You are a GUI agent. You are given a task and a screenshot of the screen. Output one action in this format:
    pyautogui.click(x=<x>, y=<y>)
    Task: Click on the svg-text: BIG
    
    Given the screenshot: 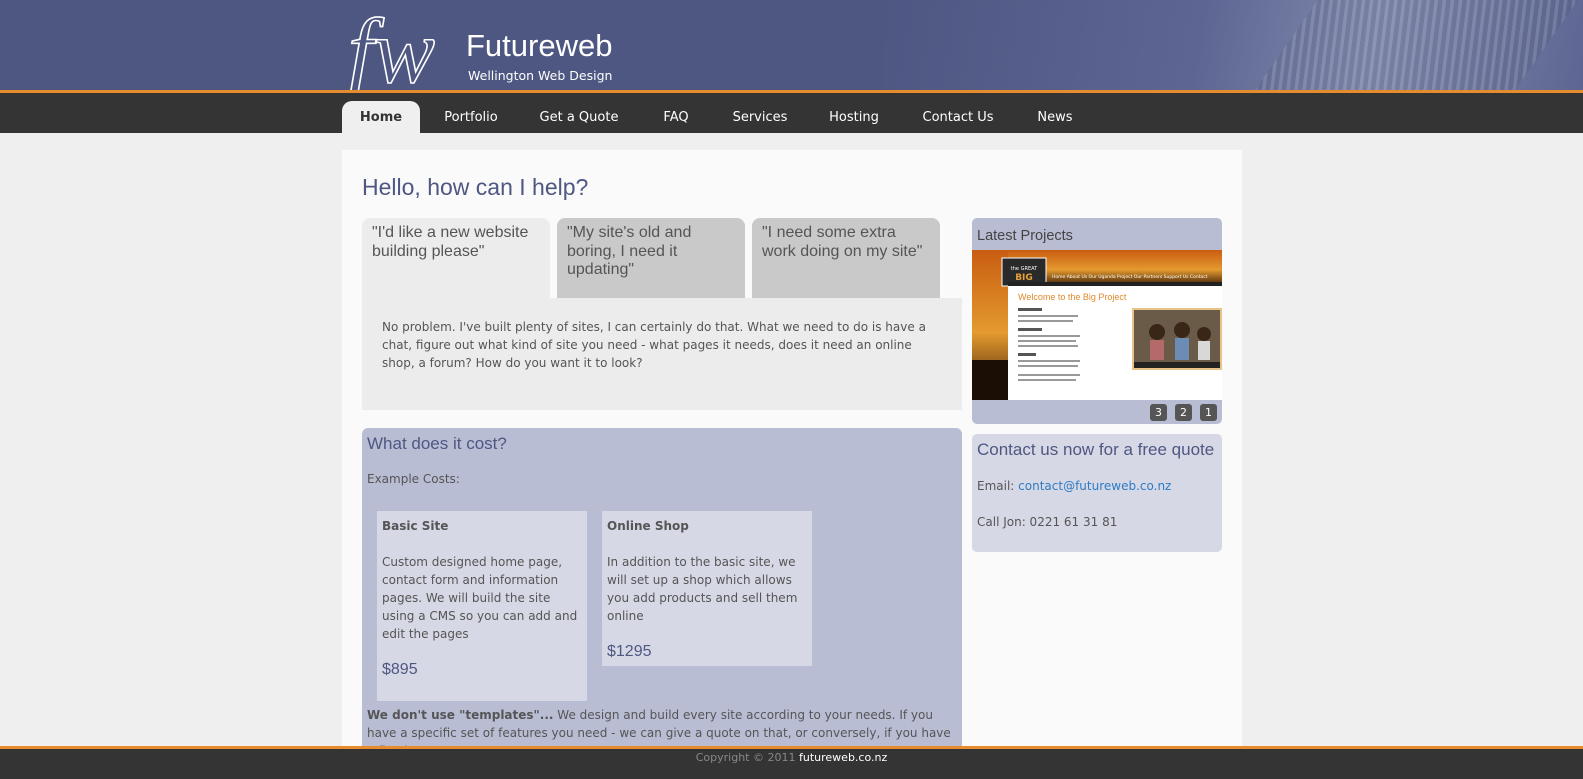 What is the action you would take?
    pyautogui.click(x=1024, y=278)
    